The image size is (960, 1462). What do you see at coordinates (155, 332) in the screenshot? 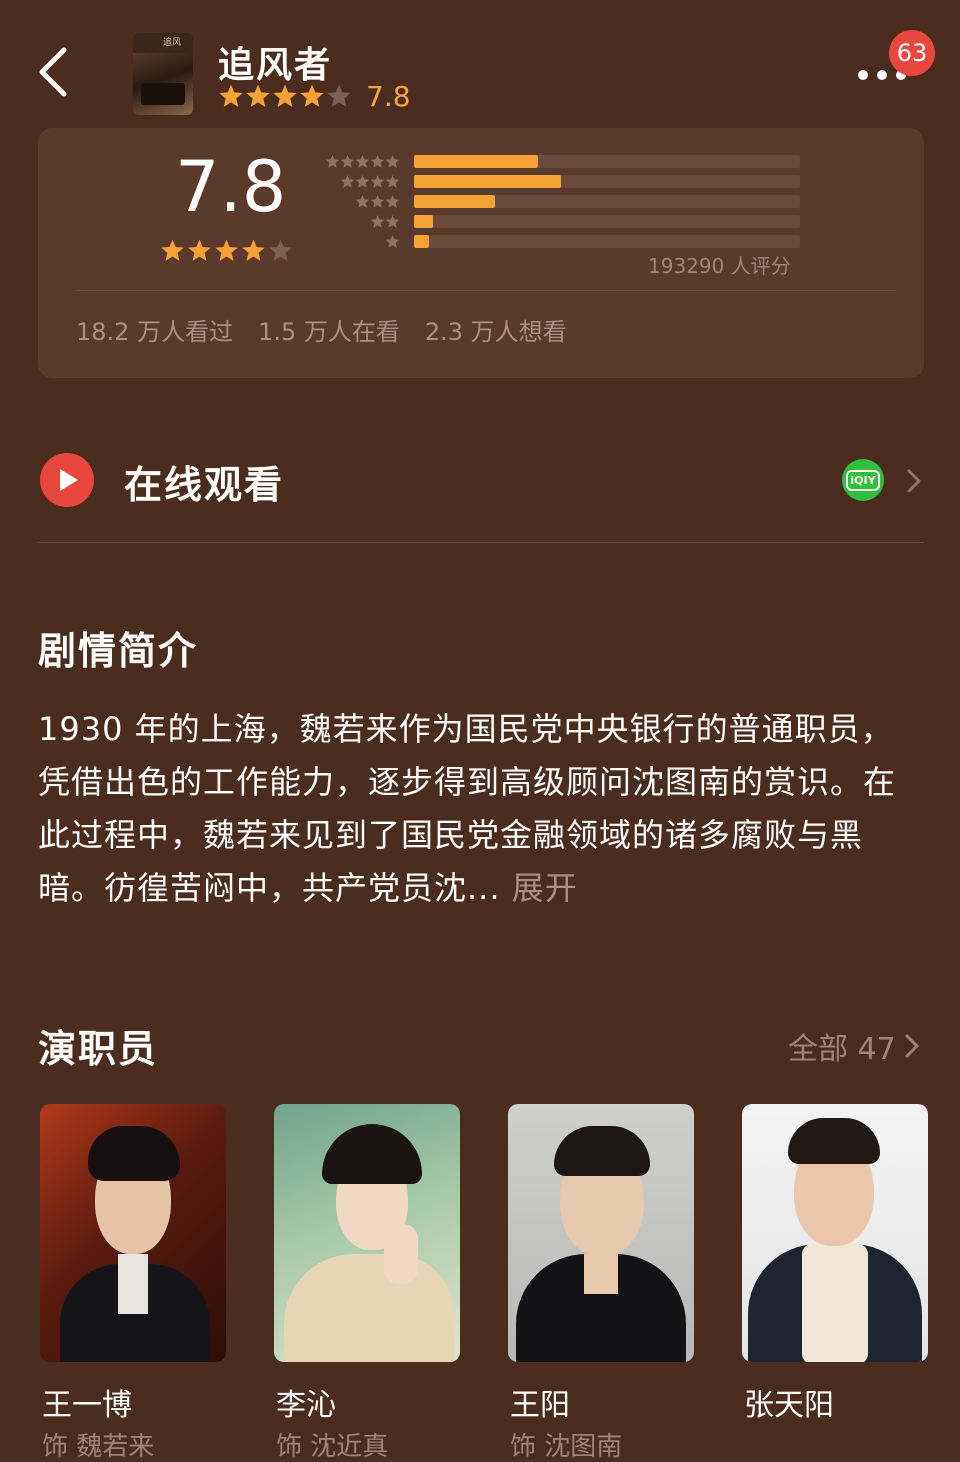
I see `stat-watched: 18.2 万人看过` at bounding box center [155, 332].